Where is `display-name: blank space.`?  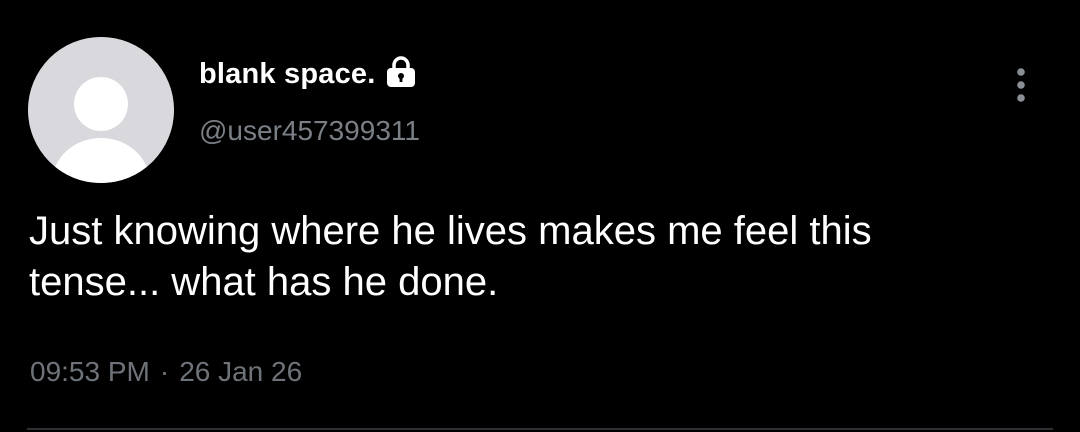 display-name: blank space. is located at coordinates (287, 74).